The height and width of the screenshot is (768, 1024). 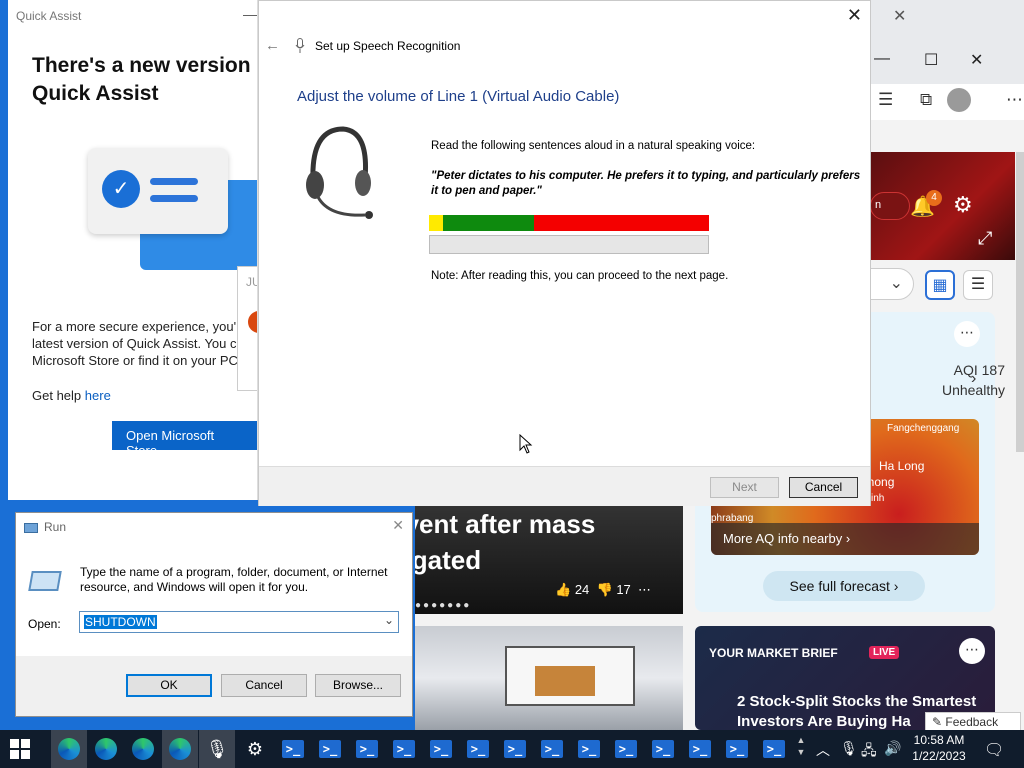 I want to click on like-count: 24, so click(x=582, y=589).